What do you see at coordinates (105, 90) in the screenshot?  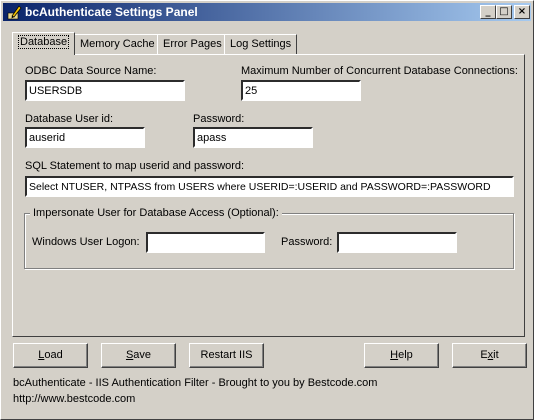 I see `odbc-data-source-input` at bounding box center [105, 90].